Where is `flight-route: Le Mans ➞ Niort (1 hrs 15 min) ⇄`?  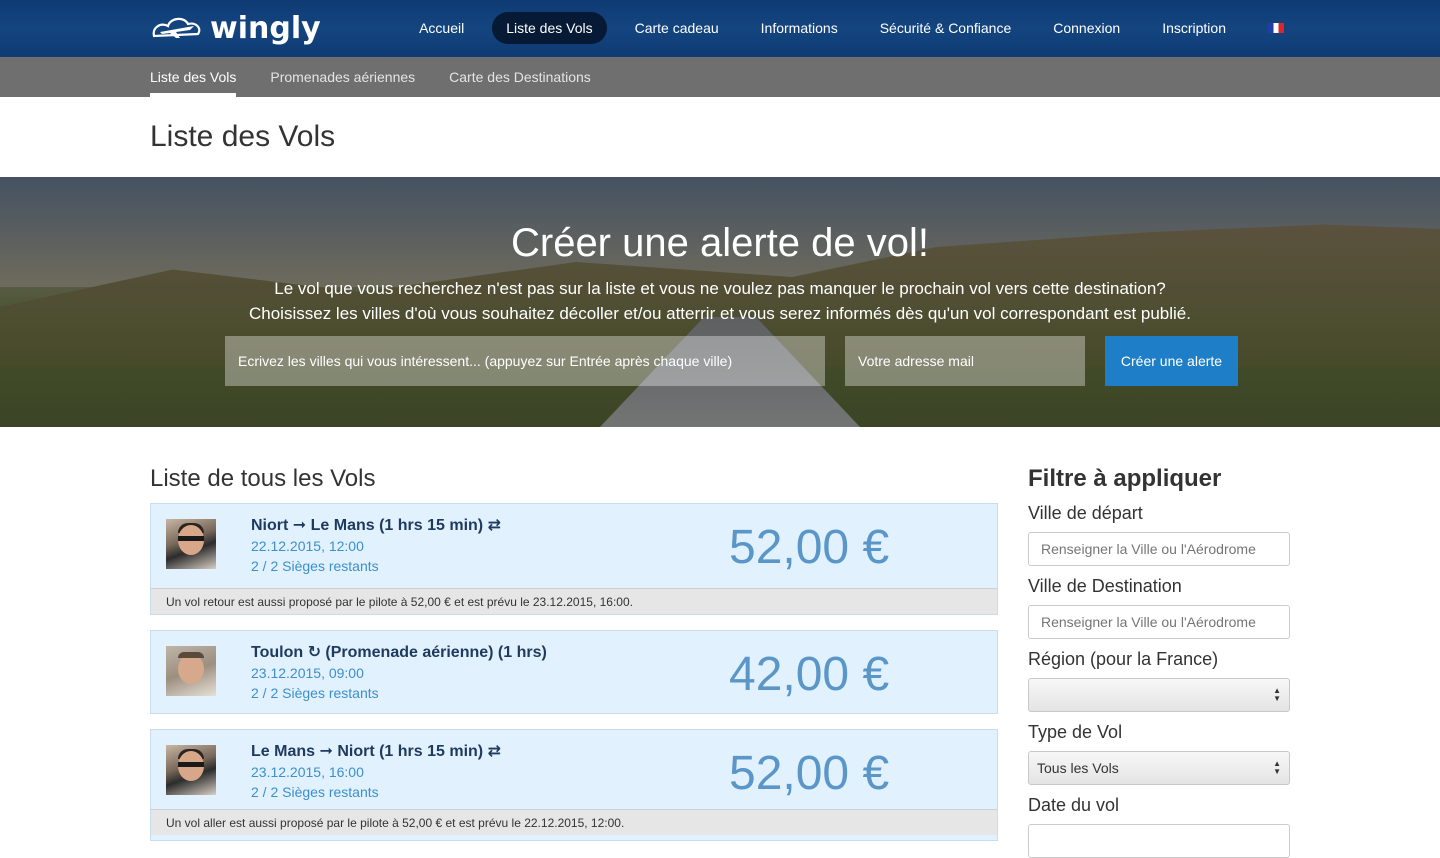 flight-route: Le Mans ➞ Niort (1 hrs 15 min) ⇄ is located at coordinates (376, 751).